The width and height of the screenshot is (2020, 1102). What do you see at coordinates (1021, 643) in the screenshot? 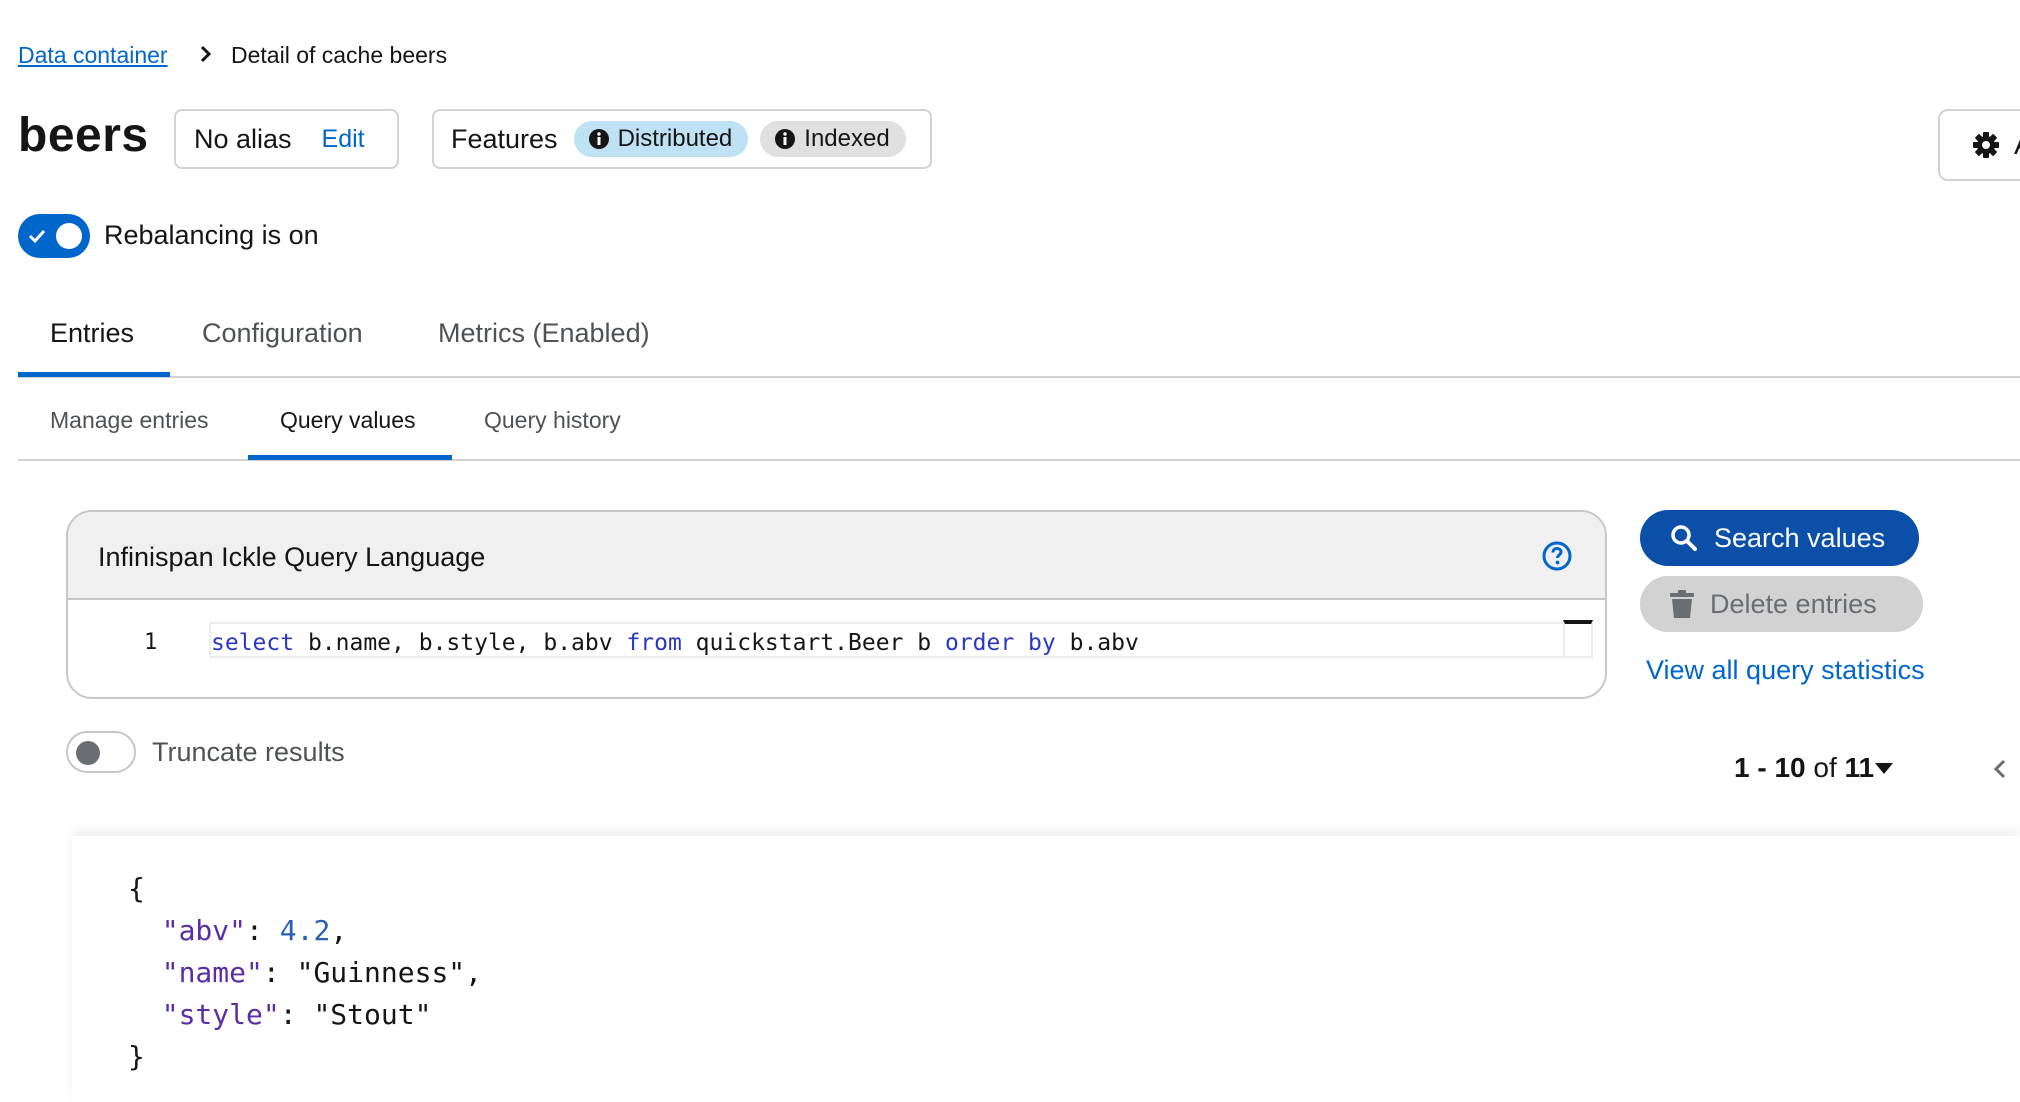
I see `query-text` at bounding box center [1021, 643].